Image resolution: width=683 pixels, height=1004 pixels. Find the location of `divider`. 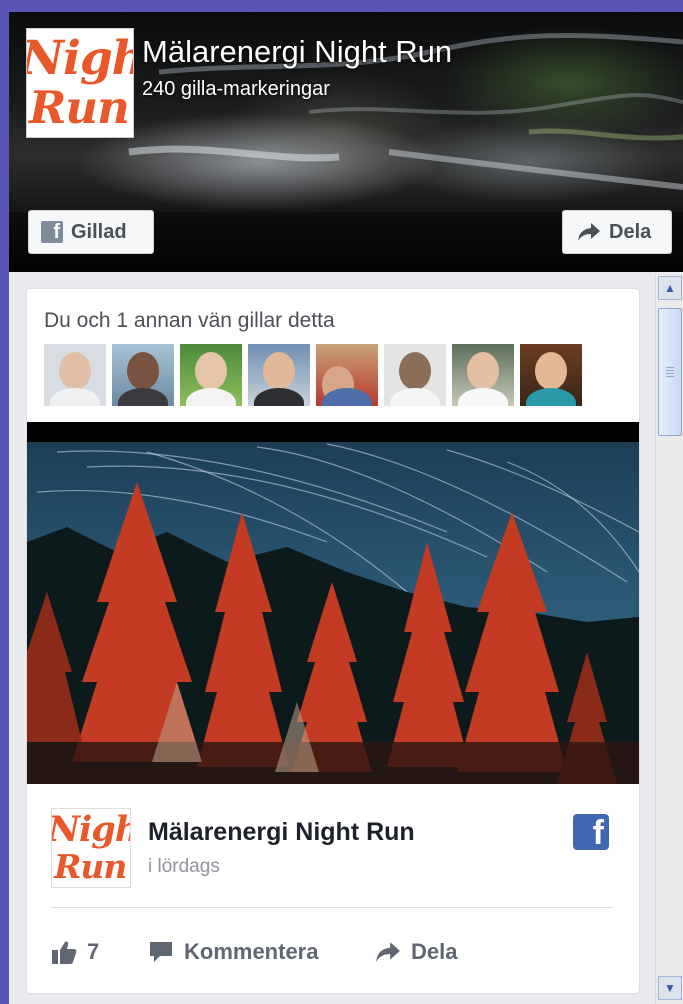

divider is located at coordinates (332, 907).